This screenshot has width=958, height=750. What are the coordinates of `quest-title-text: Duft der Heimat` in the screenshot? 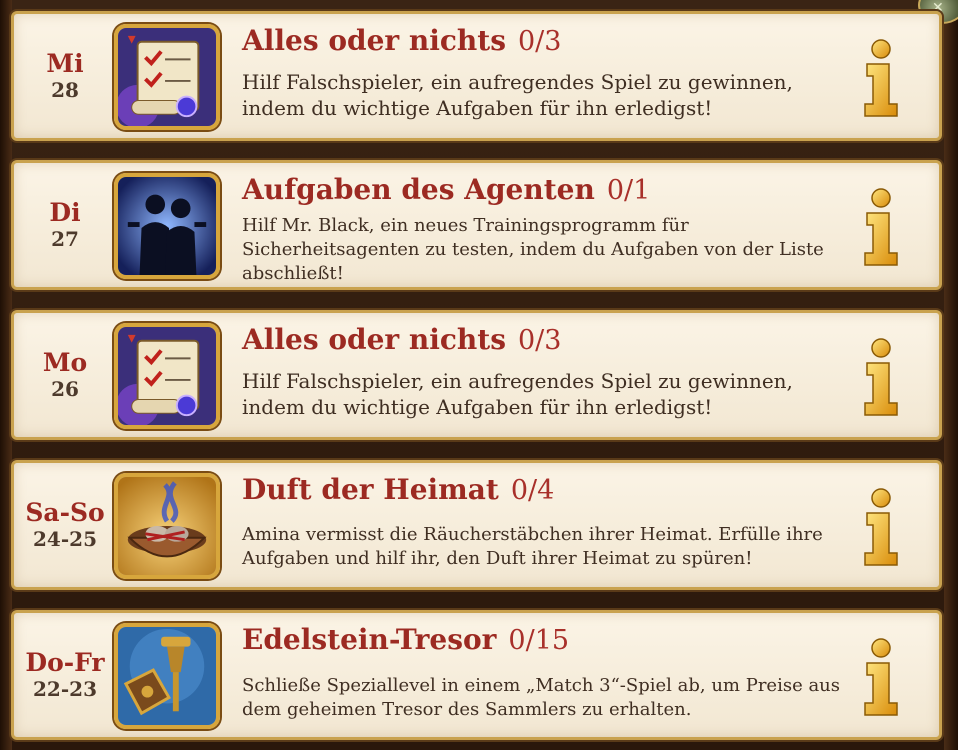 It's located at (370, 489).